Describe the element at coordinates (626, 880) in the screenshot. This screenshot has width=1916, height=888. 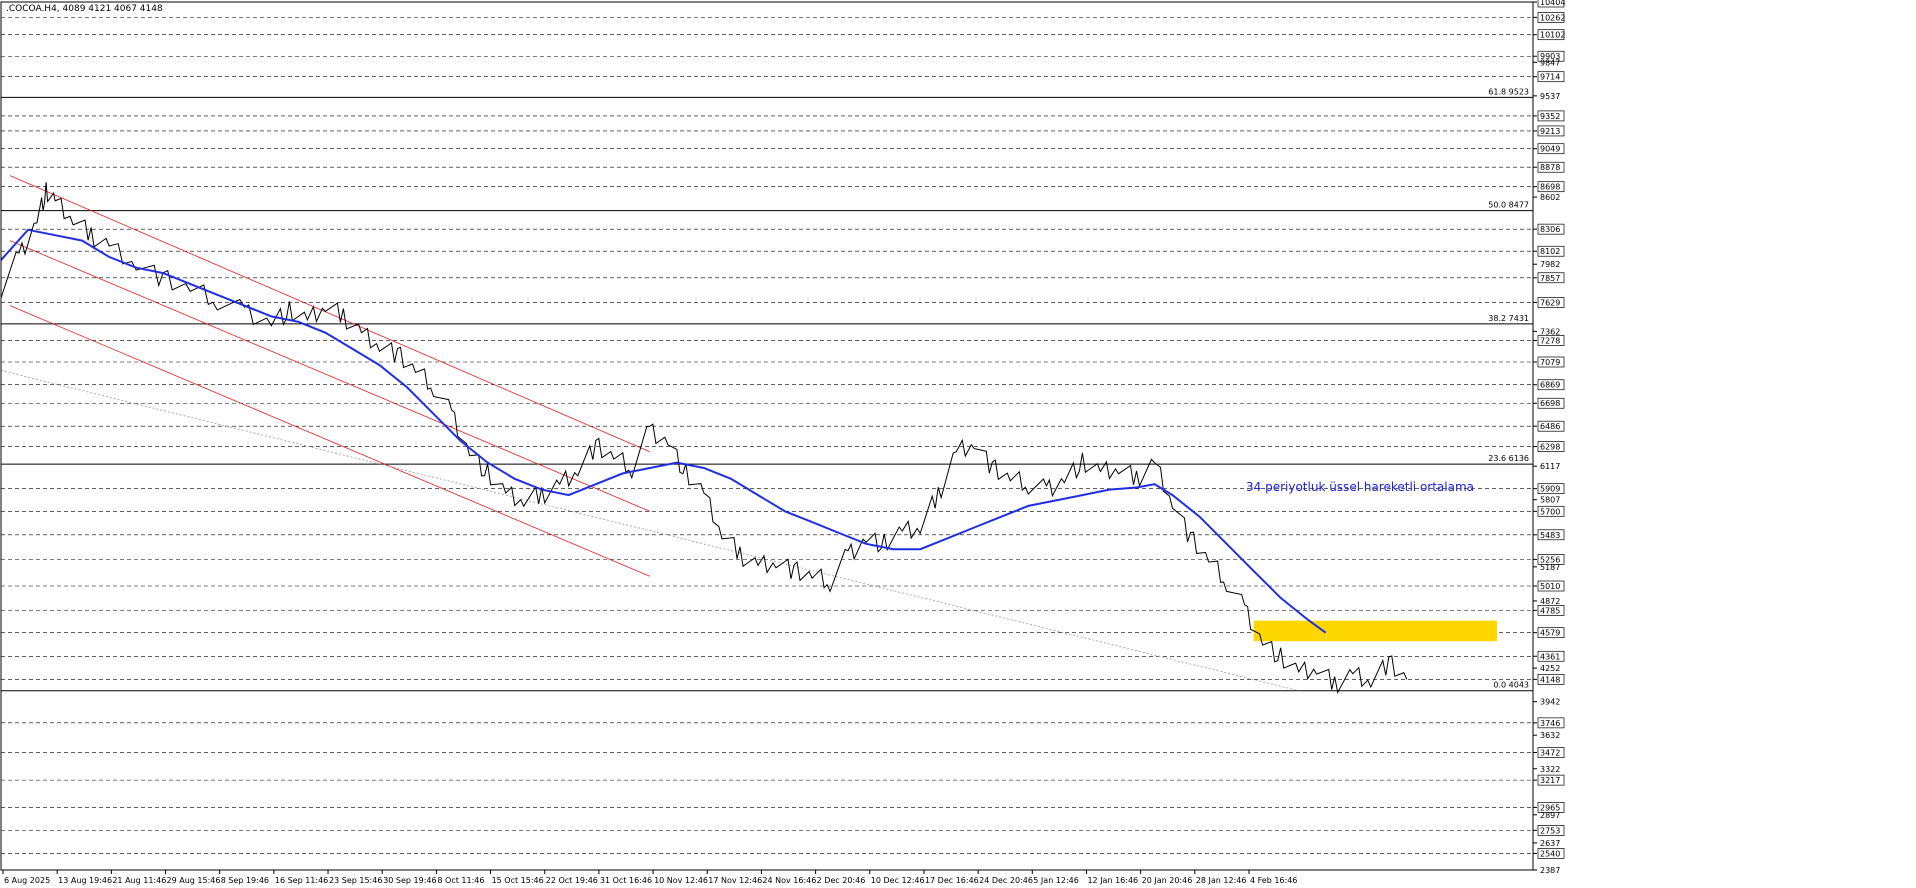
I see `time-tick-label: 31 Oct 16:46` at that location.